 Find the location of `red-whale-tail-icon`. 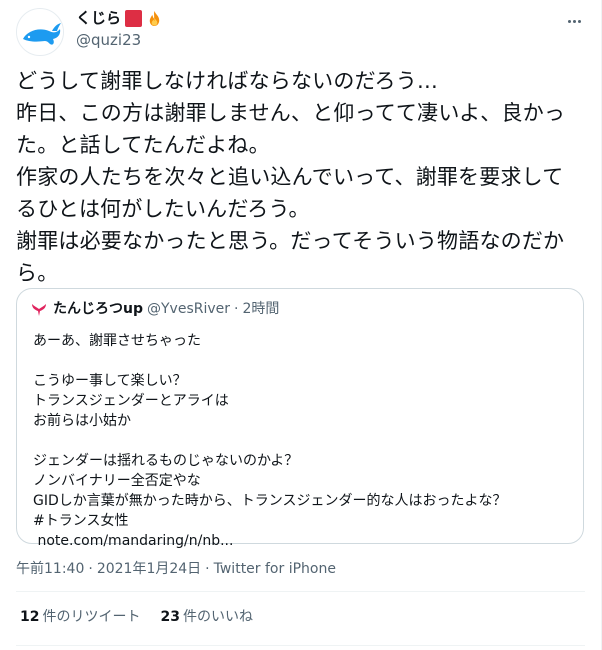

red-whale-tail-icon is located at coordinates (39, 310).